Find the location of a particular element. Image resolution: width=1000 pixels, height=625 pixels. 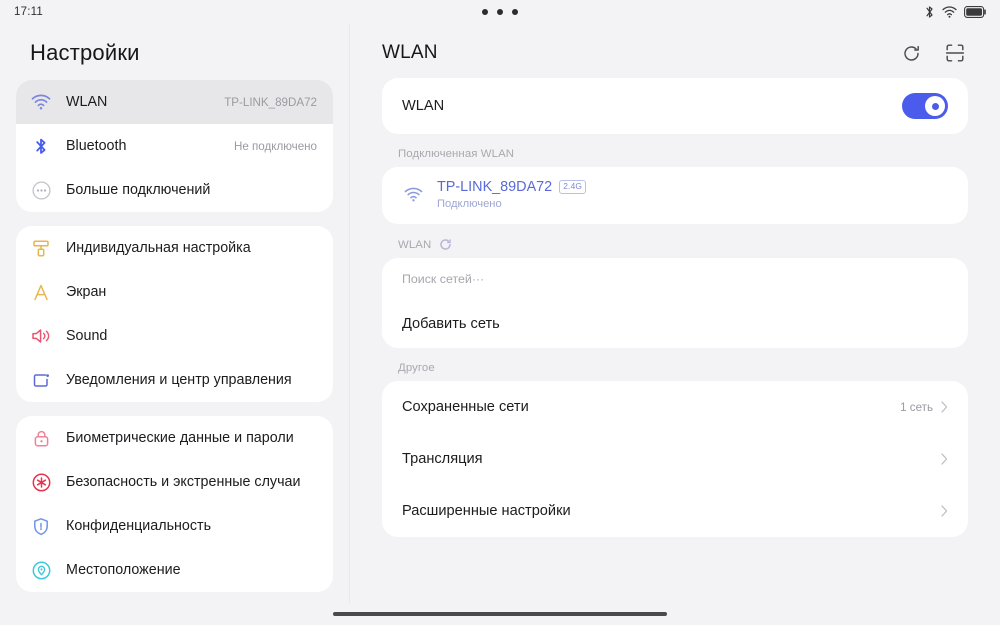

sidebar-item-bluetooth: Bluetooth Не подключено is located at coordinates (174, 146).